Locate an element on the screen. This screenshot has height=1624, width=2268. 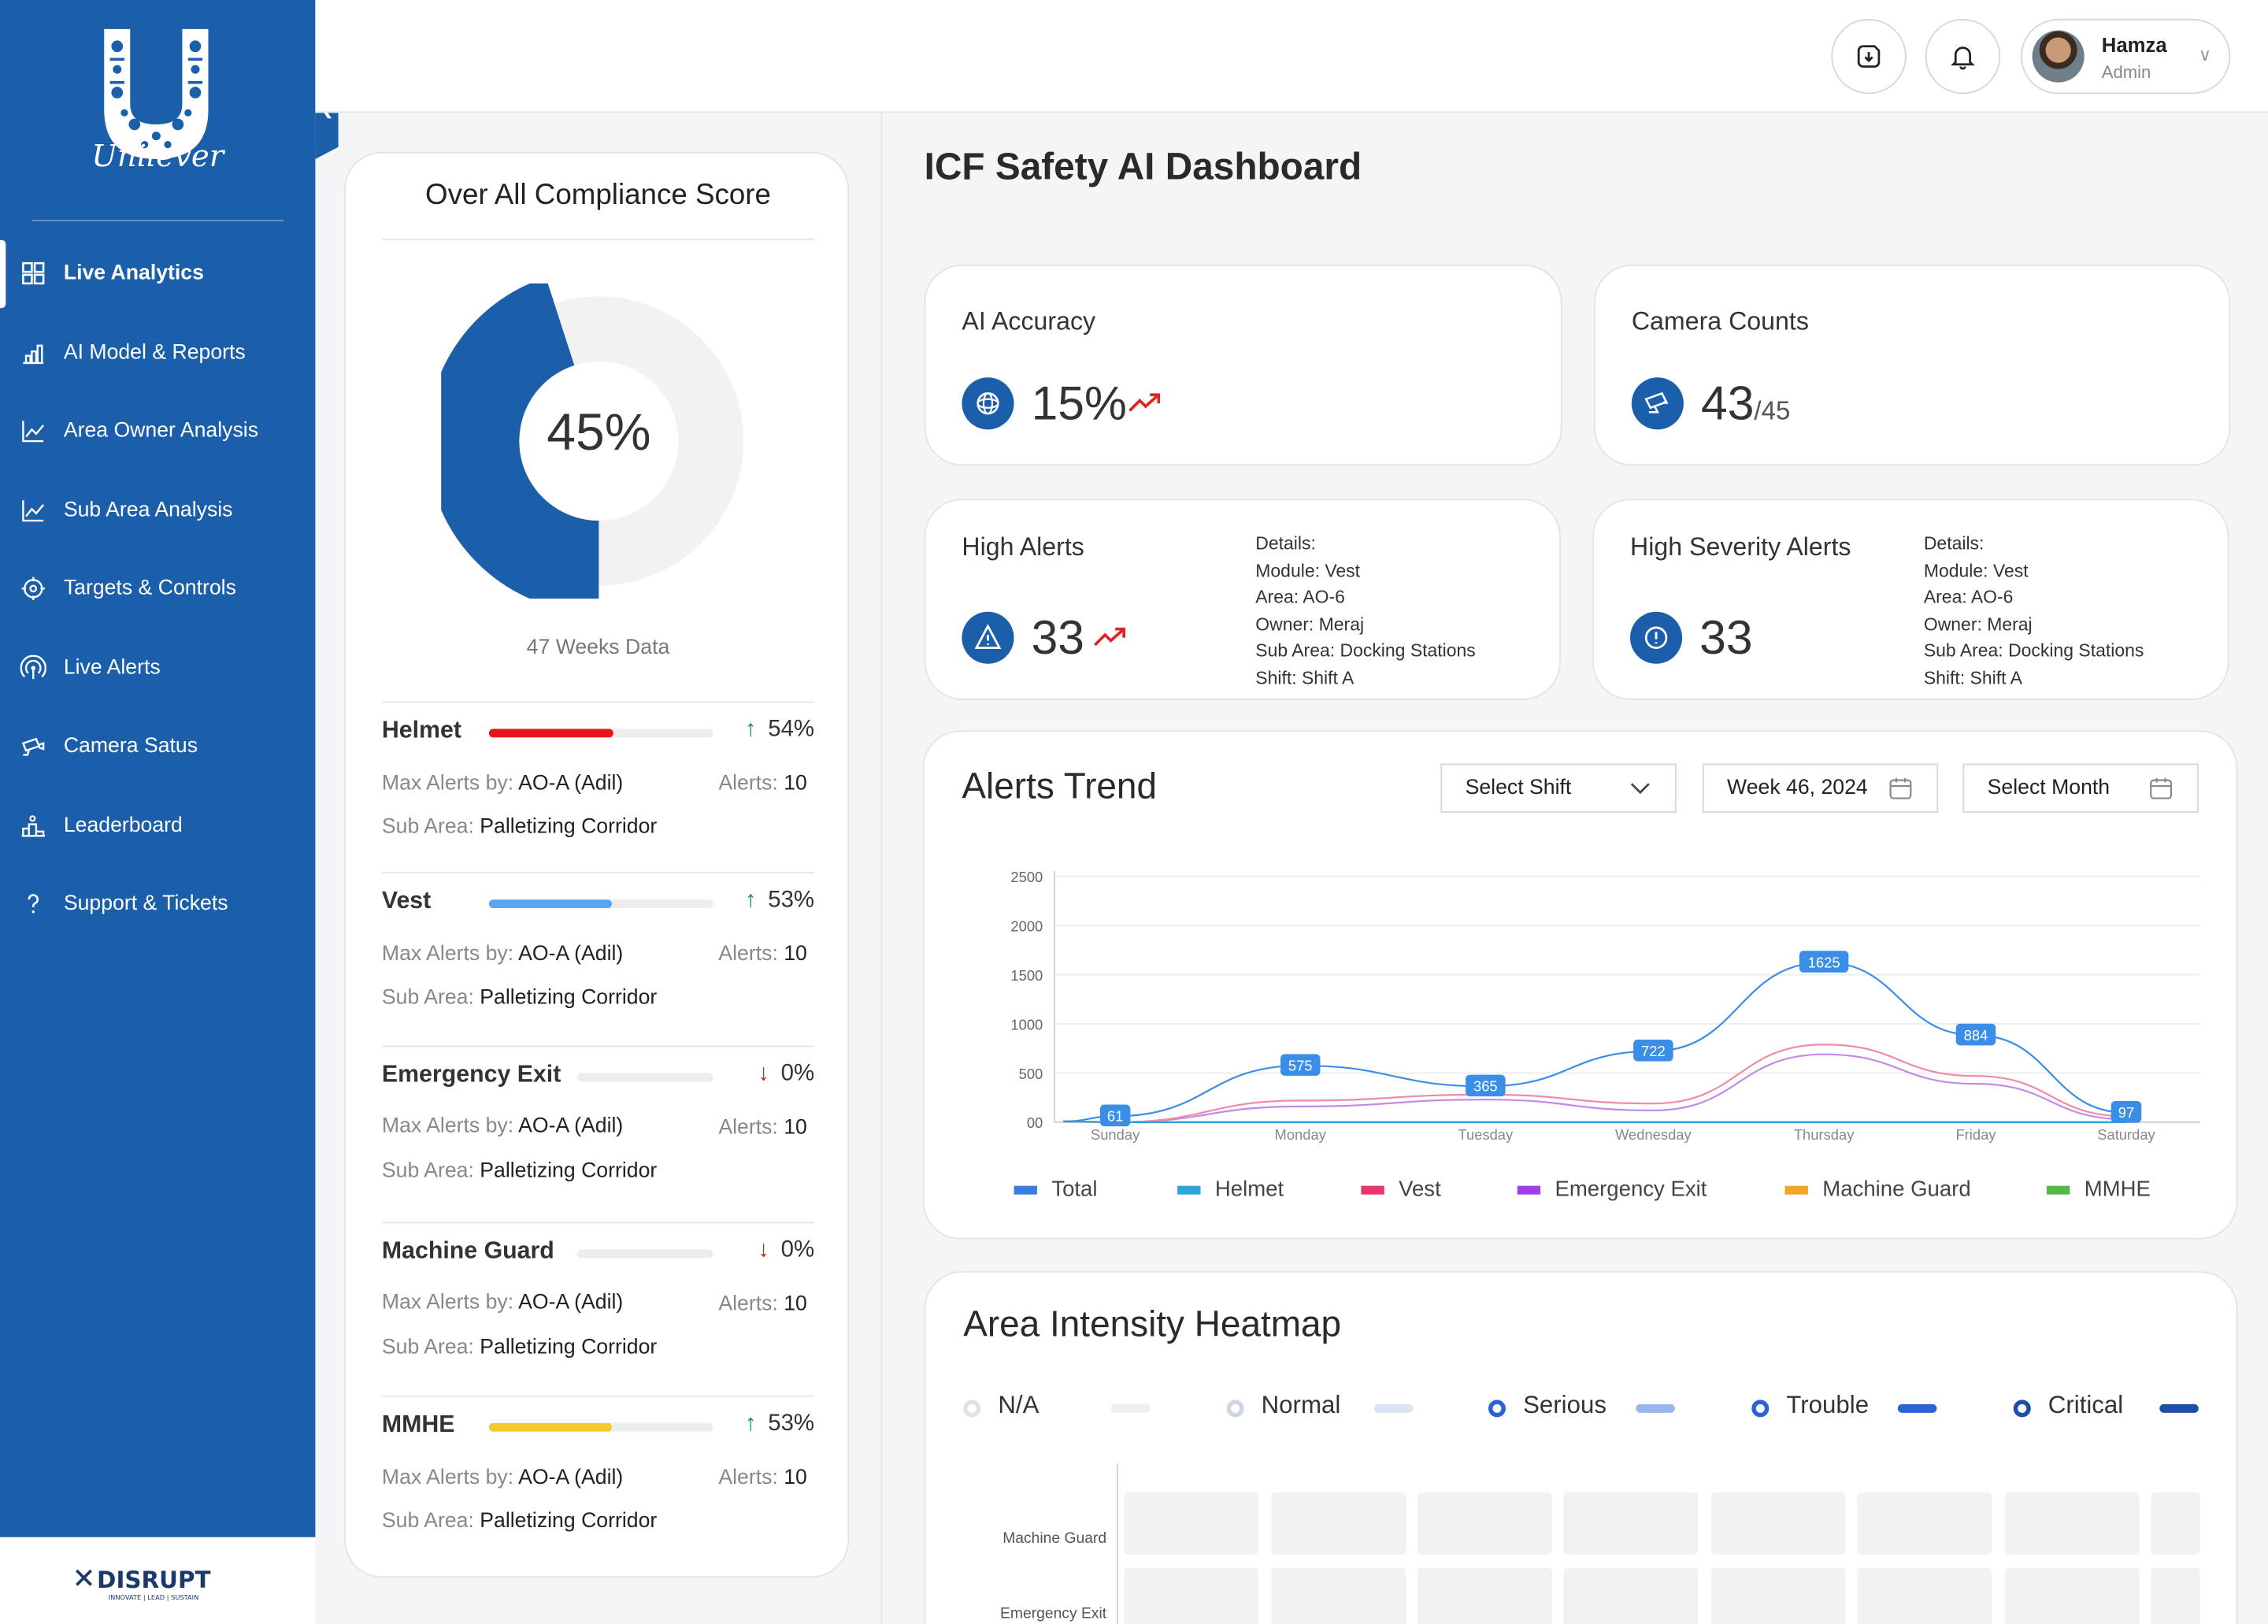
category-name: Vest is located at coordinates (406, 901).